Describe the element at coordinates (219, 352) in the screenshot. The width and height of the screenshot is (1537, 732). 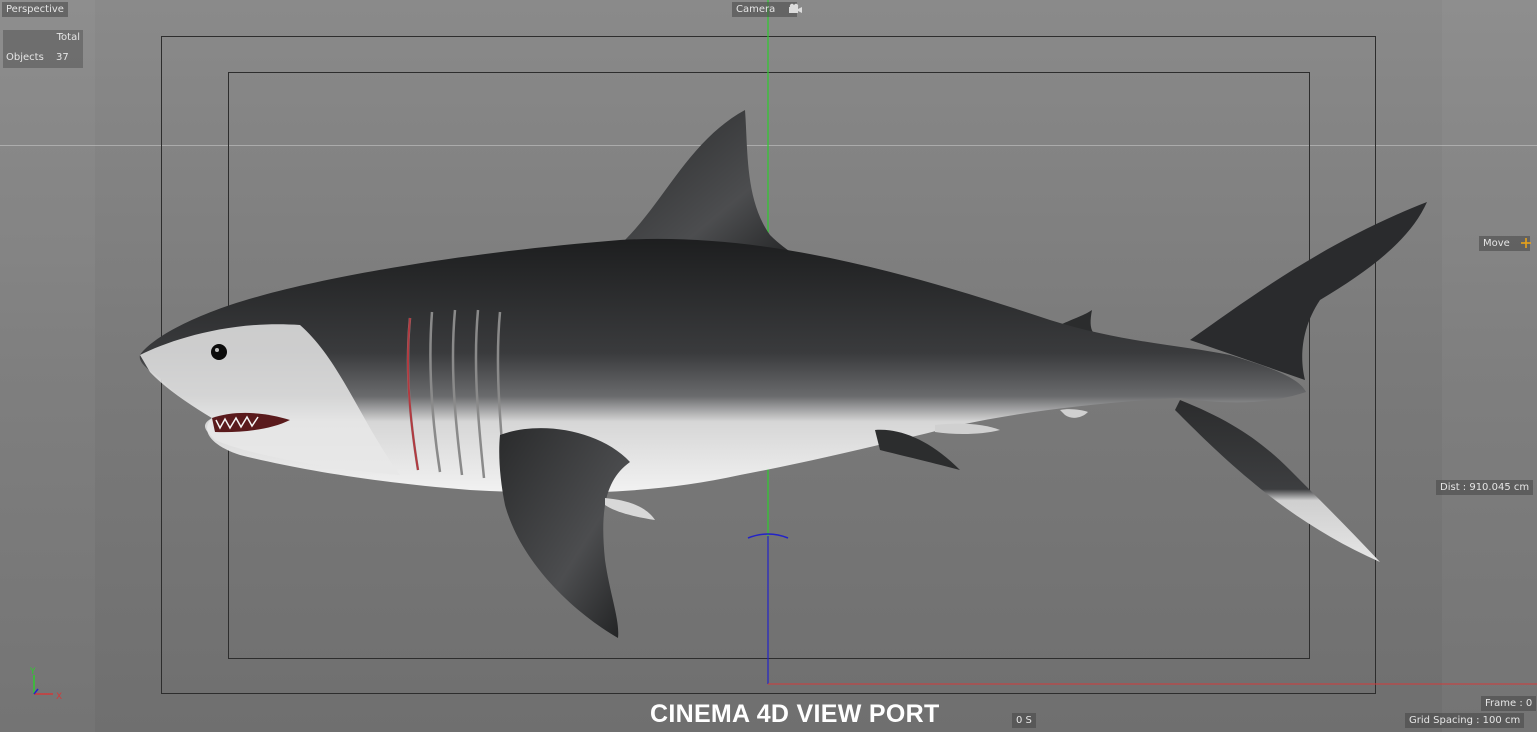
I see `shark-eye` at that location.